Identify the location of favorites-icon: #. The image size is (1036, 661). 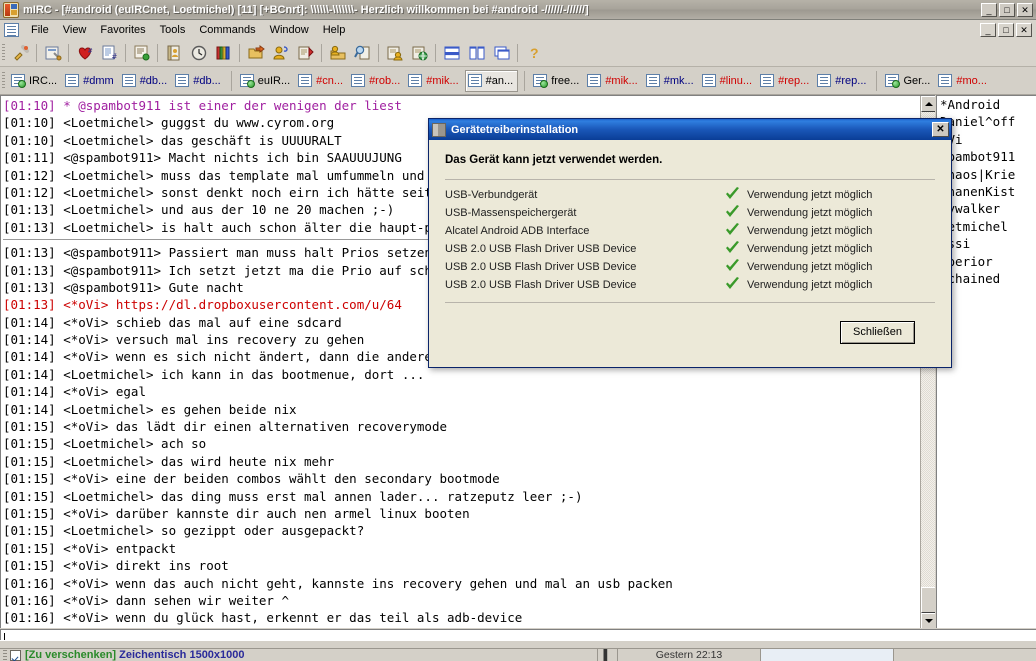
(84, 53).